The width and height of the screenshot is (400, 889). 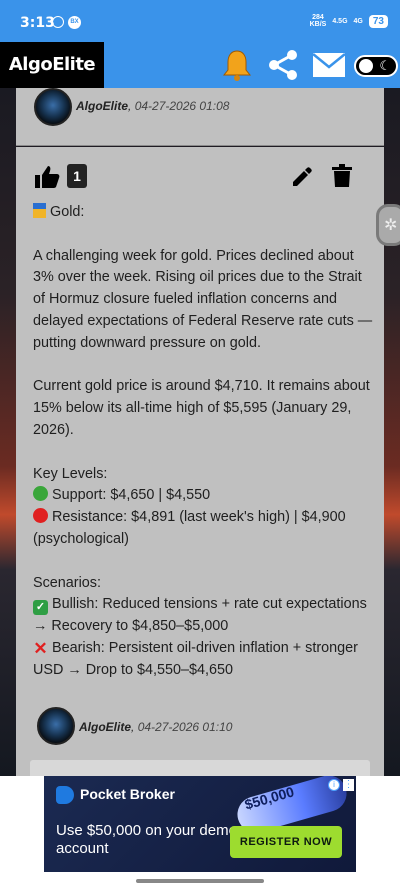 I want to click on scenarios-heading: Scenarios:, so click(x=67, y=582).